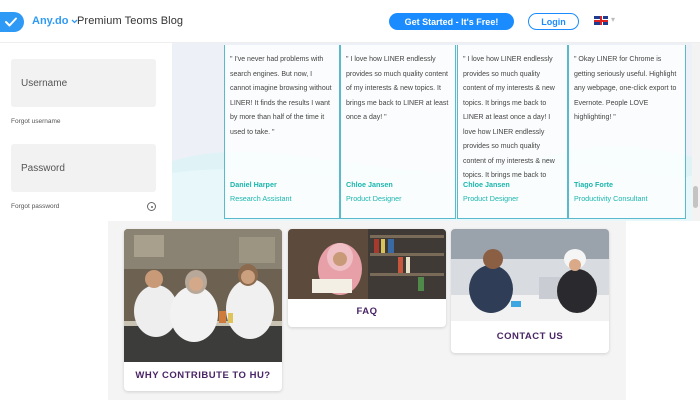 This screenshot has height=400, width=700. Describe the element at coordinates (553, 21) in the screenshot. I see `login-button: Login` at that location.